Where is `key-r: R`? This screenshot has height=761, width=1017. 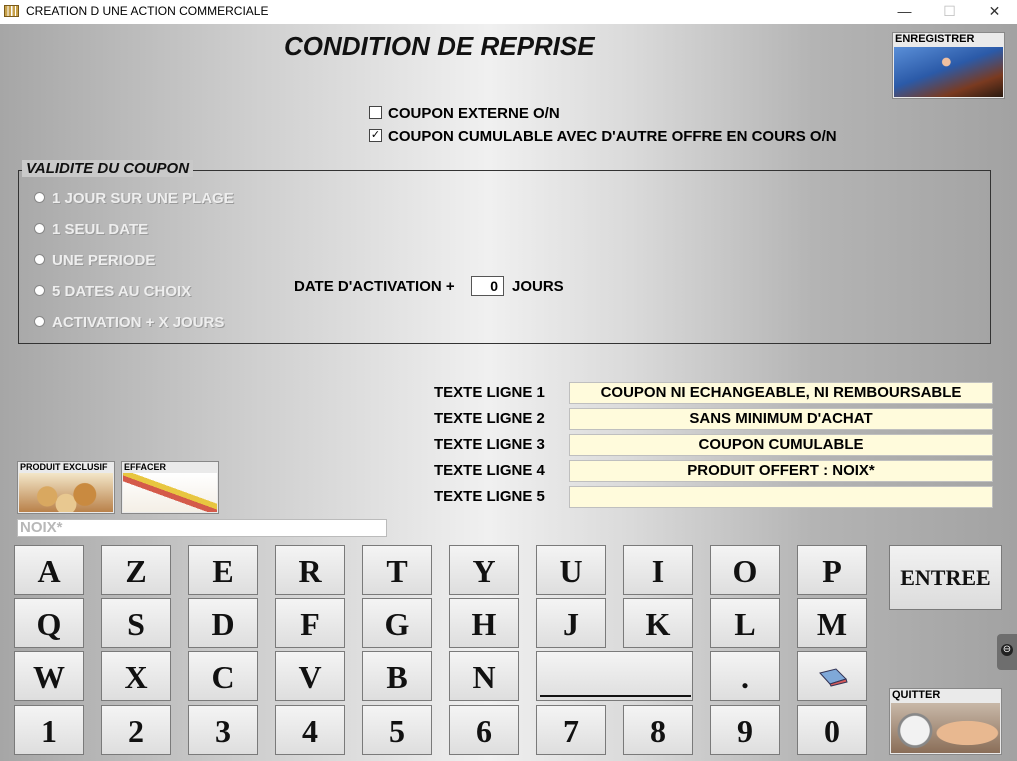 key-r: R is located at coordinates (310, 570).